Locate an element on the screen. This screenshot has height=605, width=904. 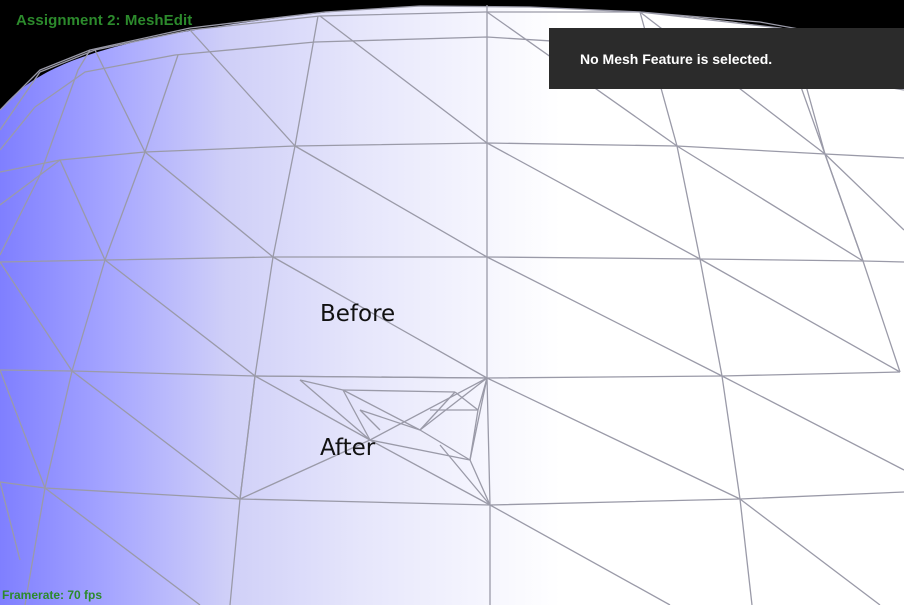
before-label: Before is located at coordinates (358, 314).